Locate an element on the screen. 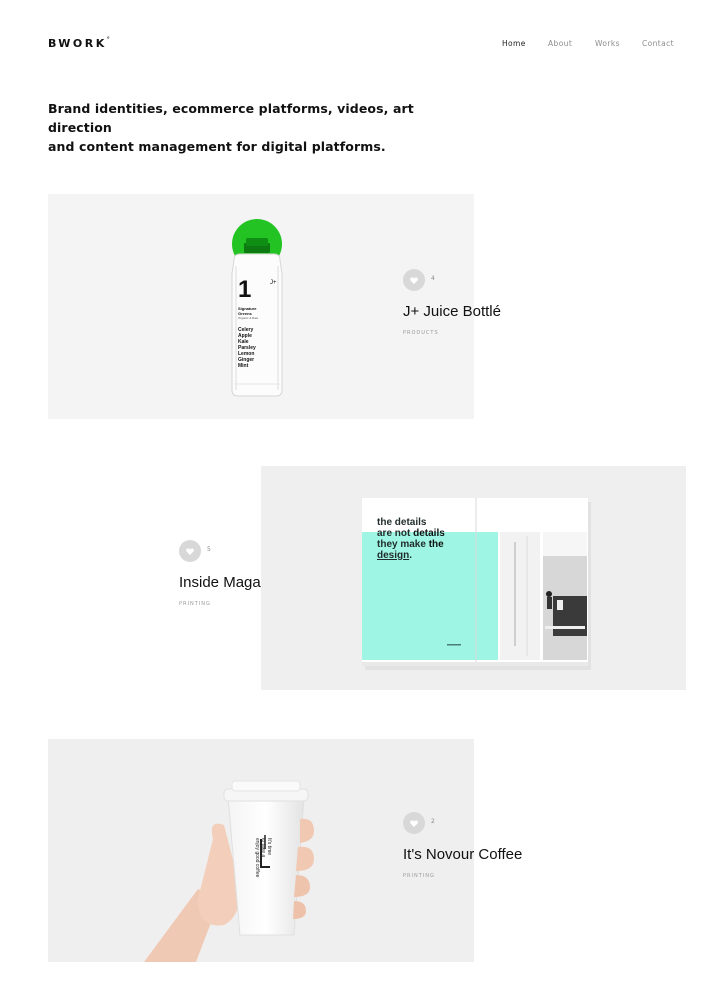  cup-text-2: to take a is located at coordinates (263, 848).